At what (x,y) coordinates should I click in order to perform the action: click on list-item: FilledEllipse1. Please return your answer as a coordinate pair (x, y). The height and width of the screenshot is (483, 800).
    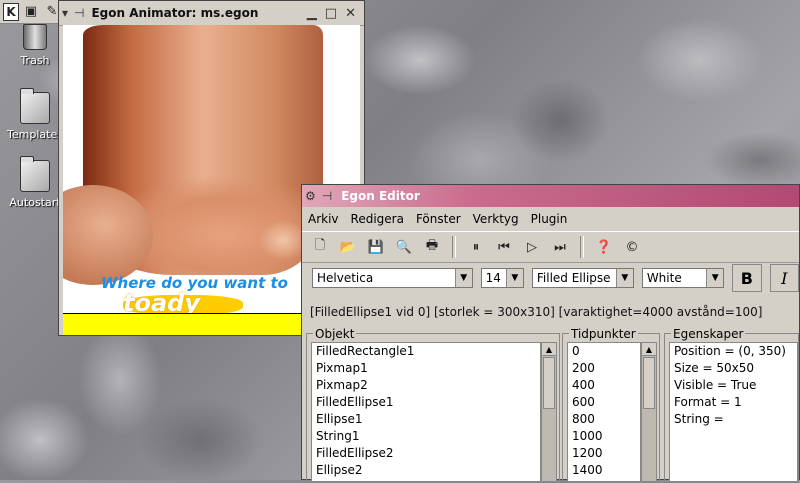
    Looking at the image, I should click on (426, 402).